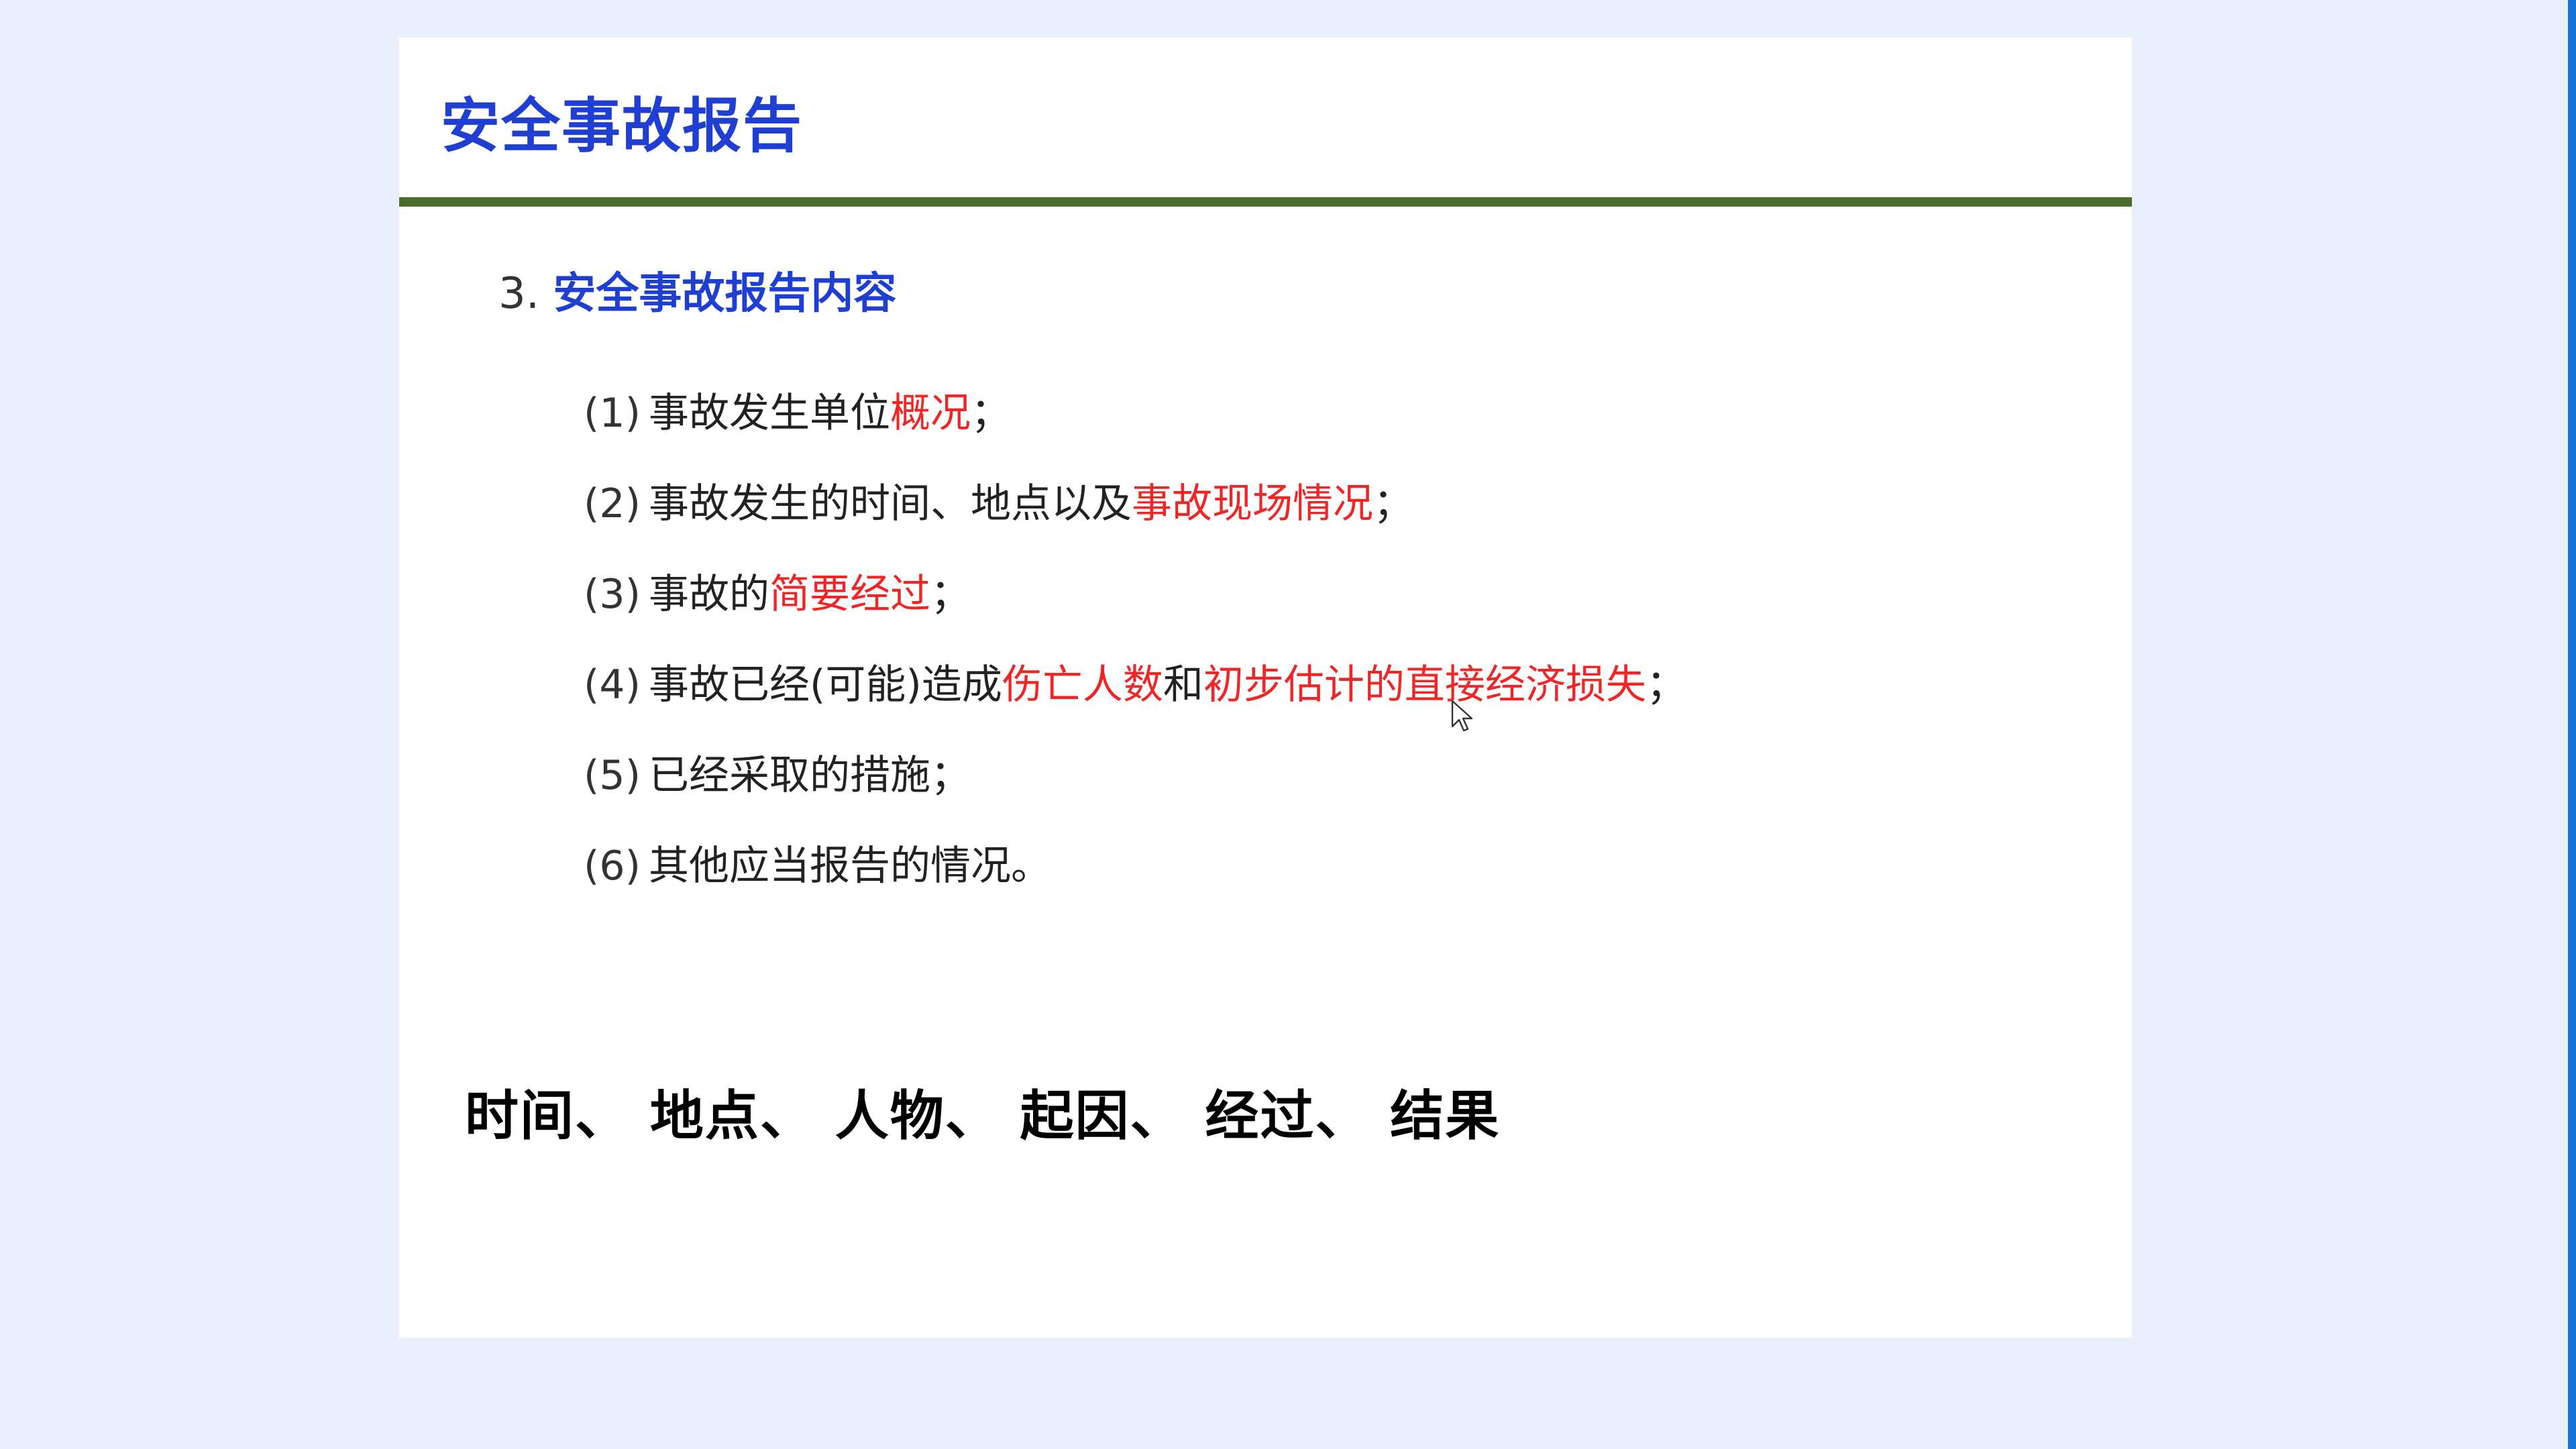  Describe the element at coordinates (622, 125) in the screenshot. I see `slide-title: 安全事故报告` at that location.